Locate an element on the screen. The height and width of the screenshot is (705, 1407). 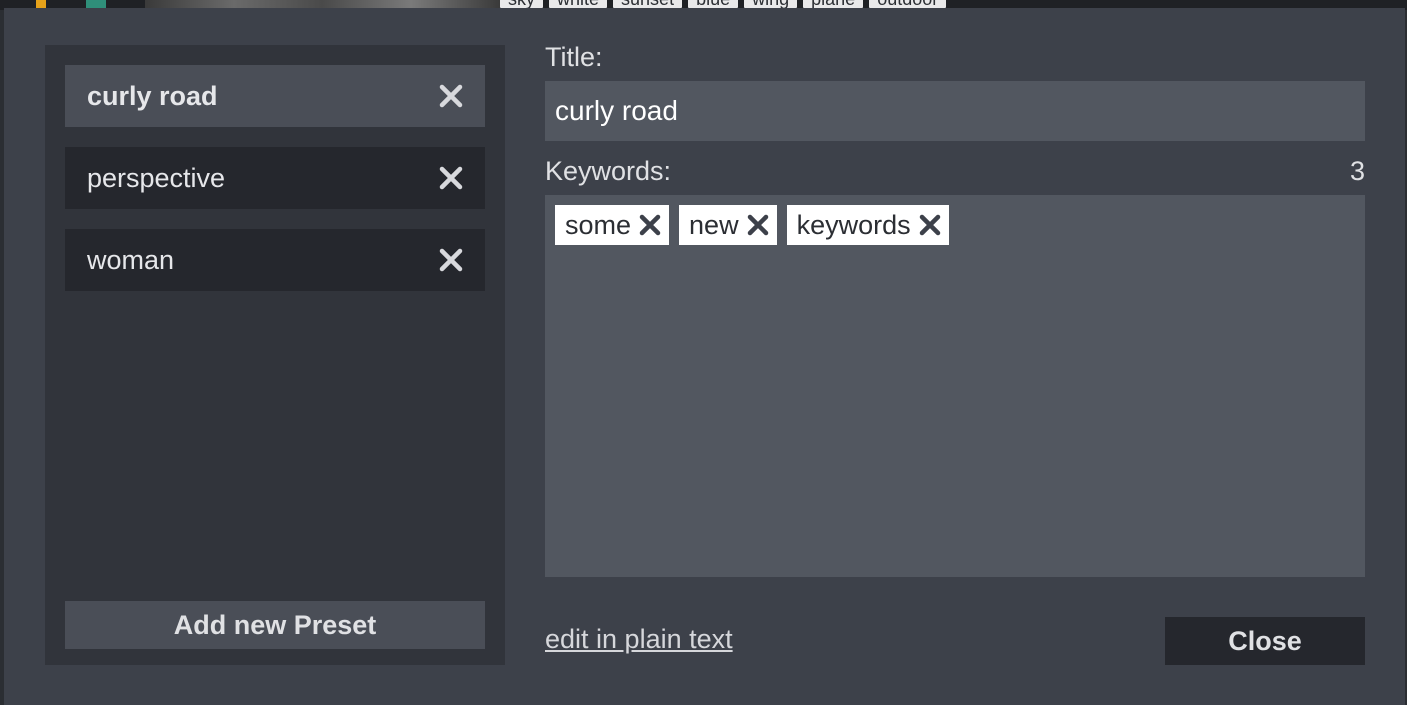
background-tag: outdoor is located at coordinates (908, 4).